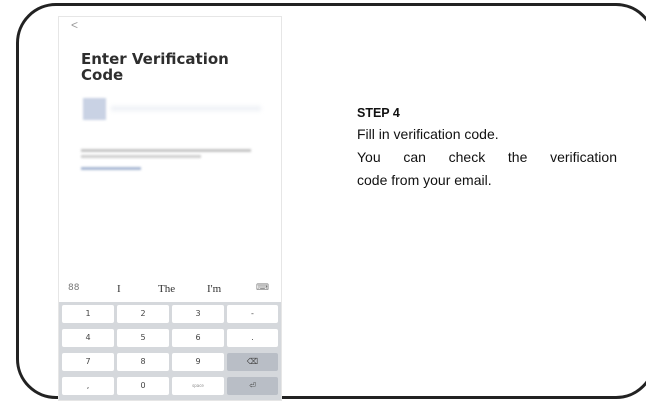 This screenshot has width=646, height=409. What do you see at coordinates (143, 314) in the screenshot?
I see `key-2: 2` at bounding box center [143, 314].